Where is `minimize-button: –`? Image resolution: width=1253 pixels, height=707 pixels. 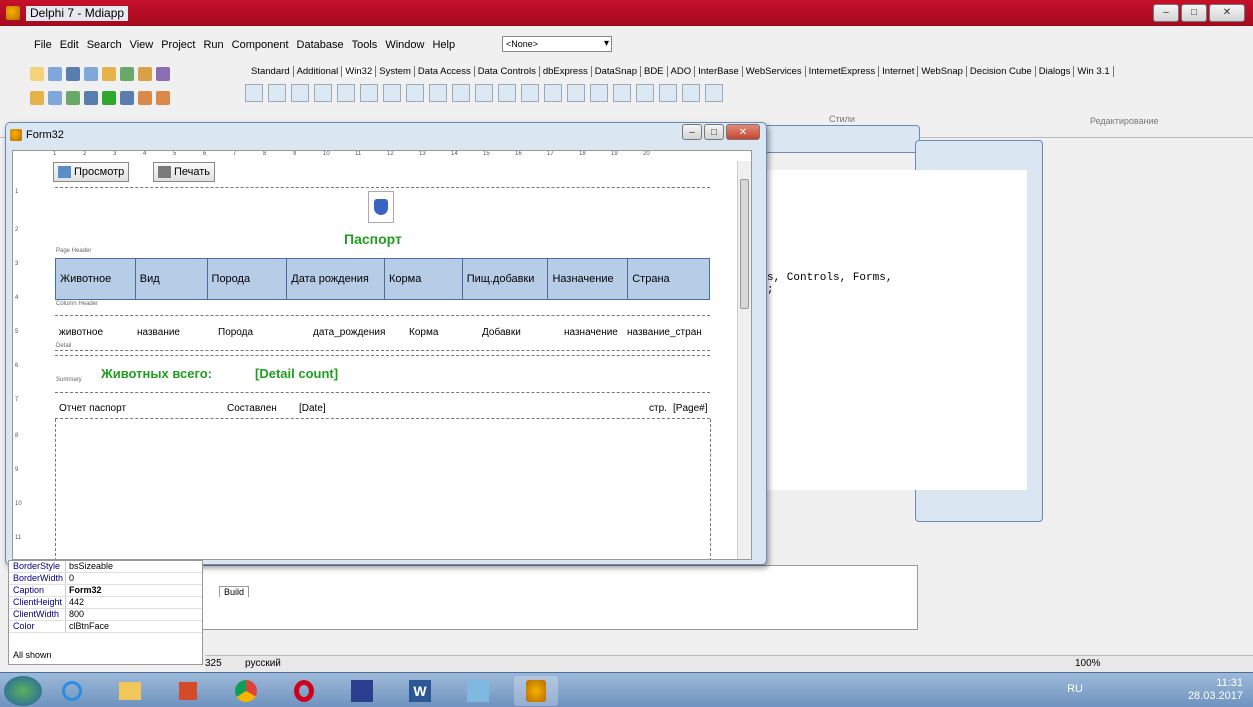
minimize-button: – is located at coordinates (1166, 13).